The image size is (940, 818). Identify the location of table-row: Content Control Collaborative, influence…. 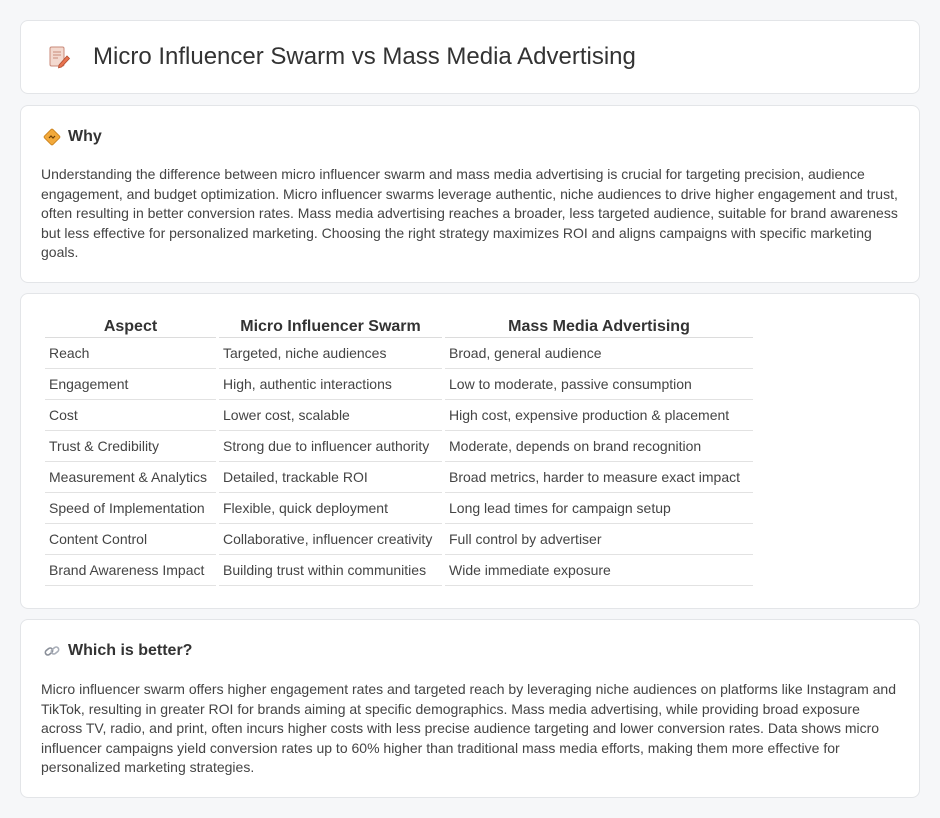
(399, 539).